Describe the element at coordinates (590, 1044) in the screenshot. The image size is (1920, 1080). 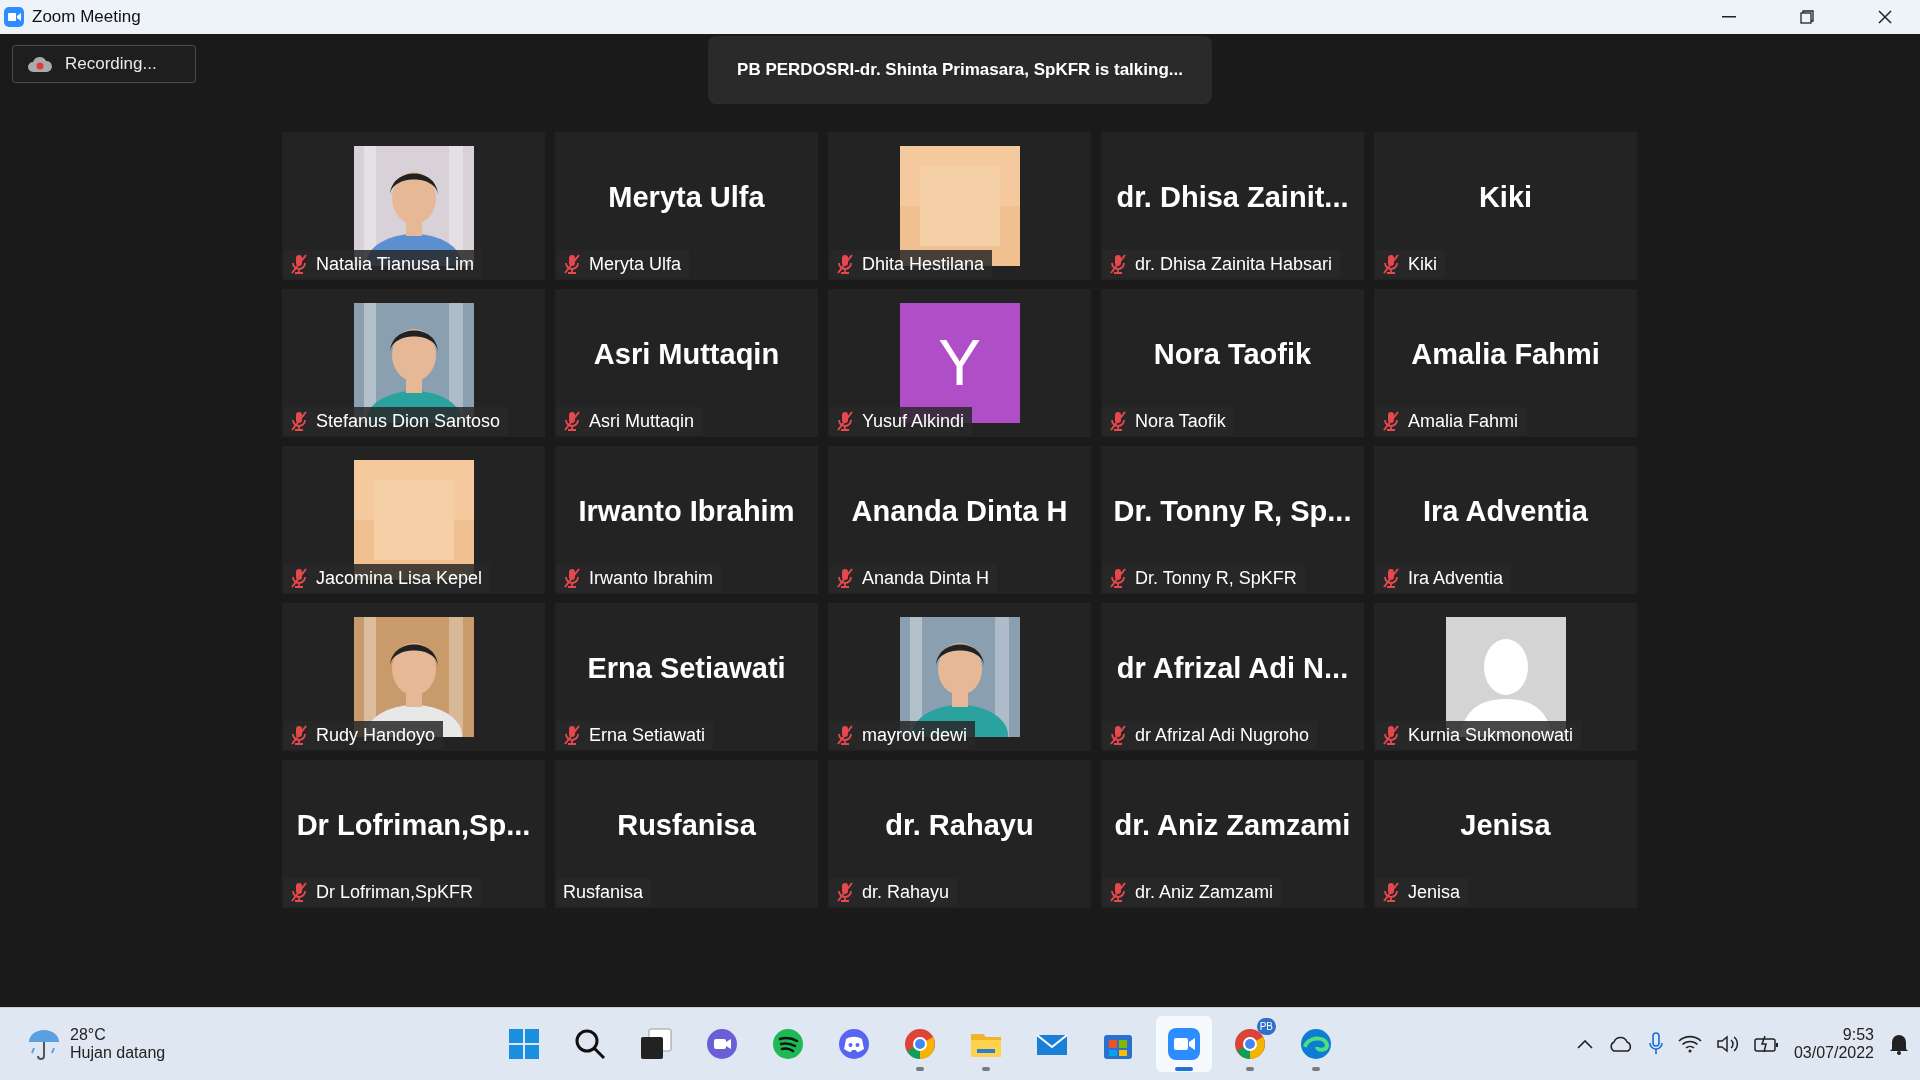
I see `search-icon` at that location.